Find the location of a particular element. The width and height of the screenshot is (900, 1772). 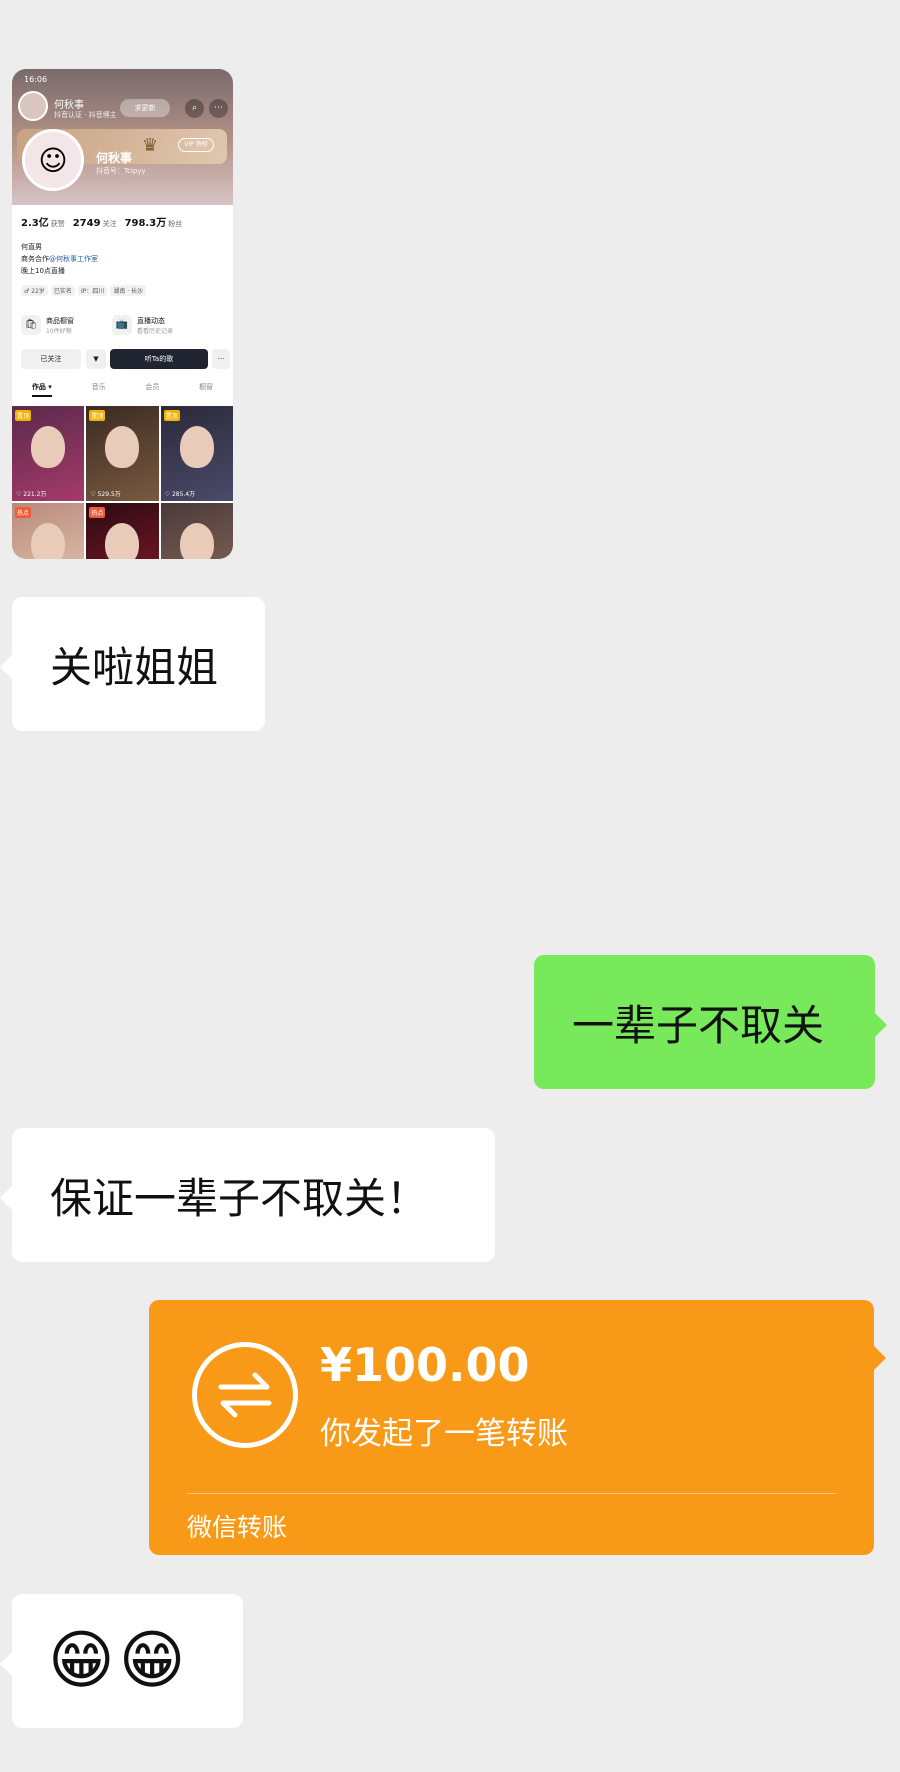

profile-stats: 2.3亿 获赞 2749 关注 798.3万 粉丝 is located at coordinates (101, 221).